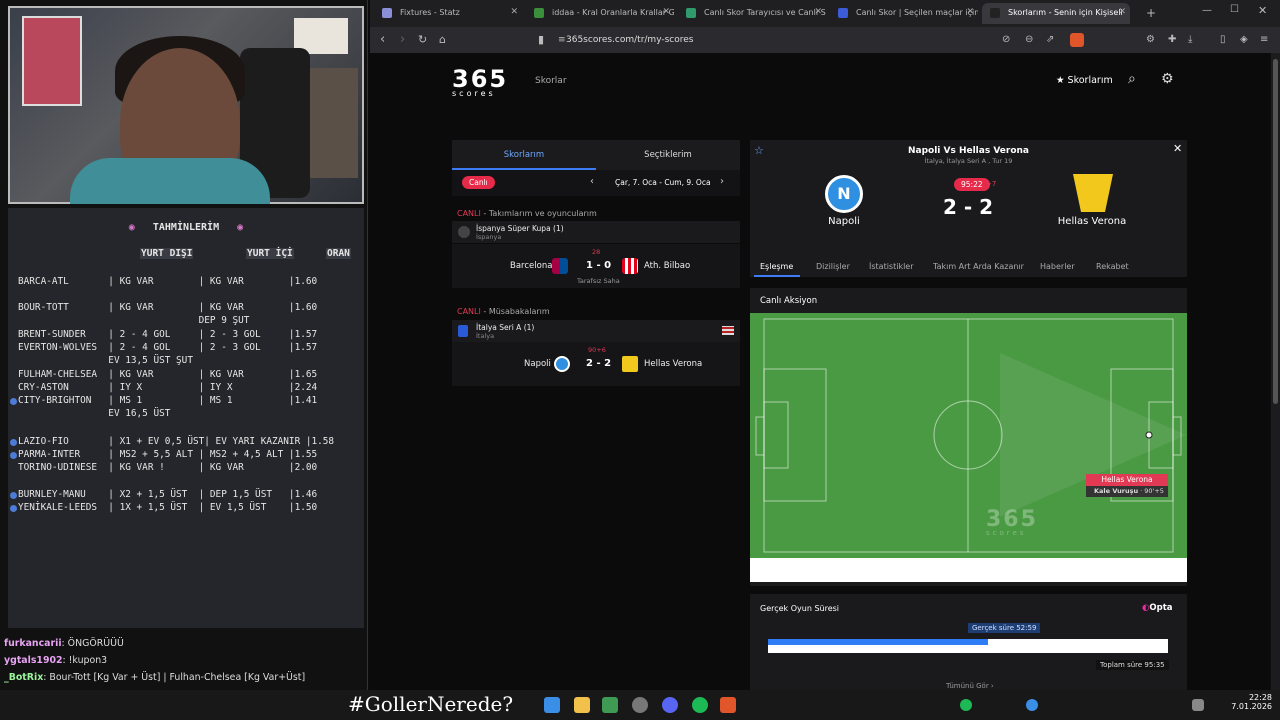  What do you see at coordinates (1172, 39) in the screenshot?
I see `puzzle-icon: ✚` at bounding box center [1172, 39].